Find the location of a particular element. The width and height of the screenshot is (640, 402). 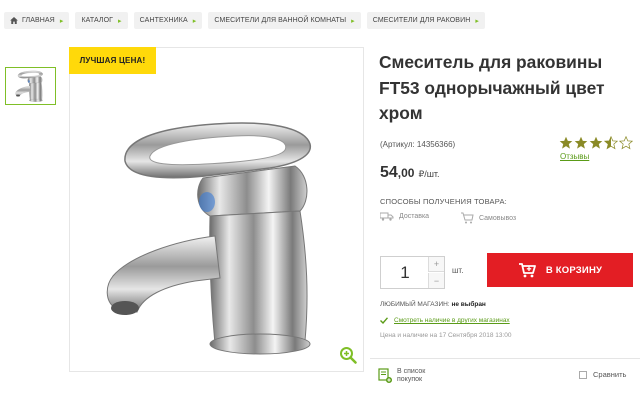

to-list-line-1: В список is located at coordinates (411, 371).